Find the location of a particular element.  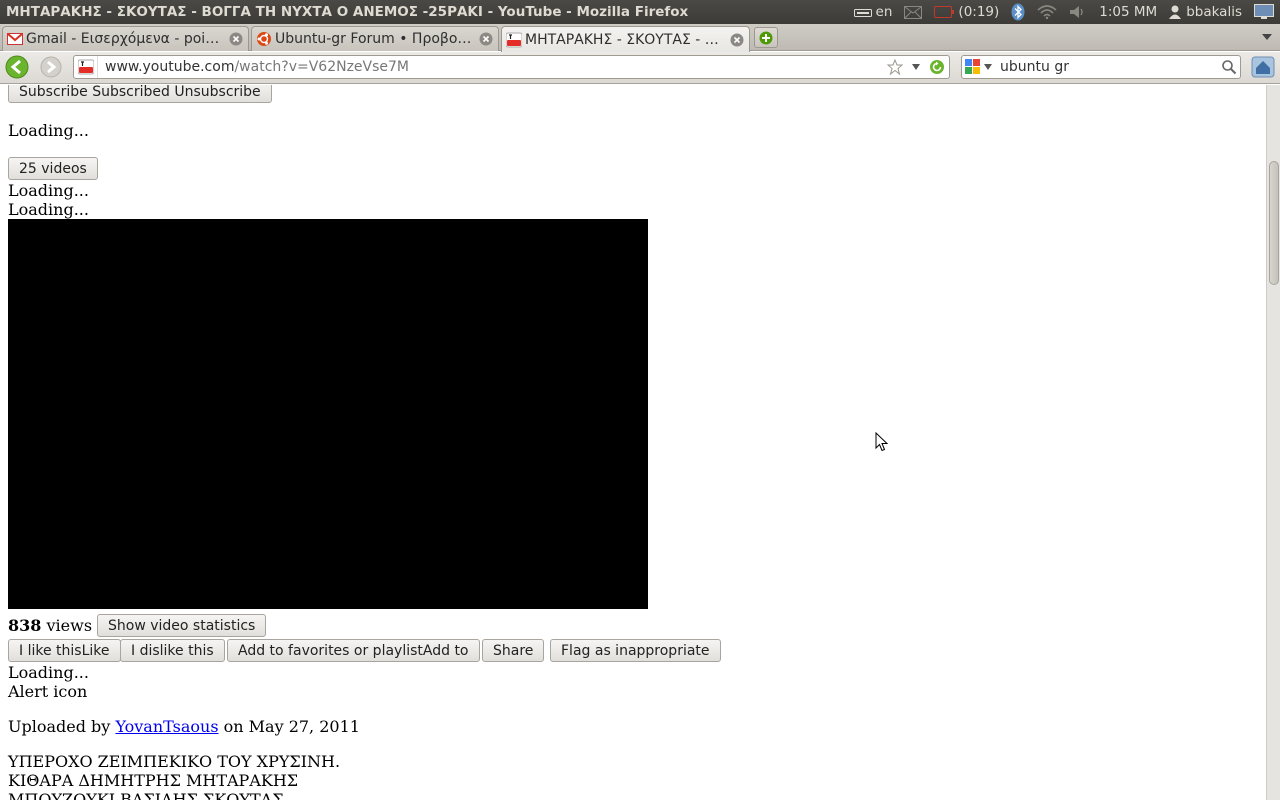

keyboard-indicator: en is located at coordinates (873, 12).